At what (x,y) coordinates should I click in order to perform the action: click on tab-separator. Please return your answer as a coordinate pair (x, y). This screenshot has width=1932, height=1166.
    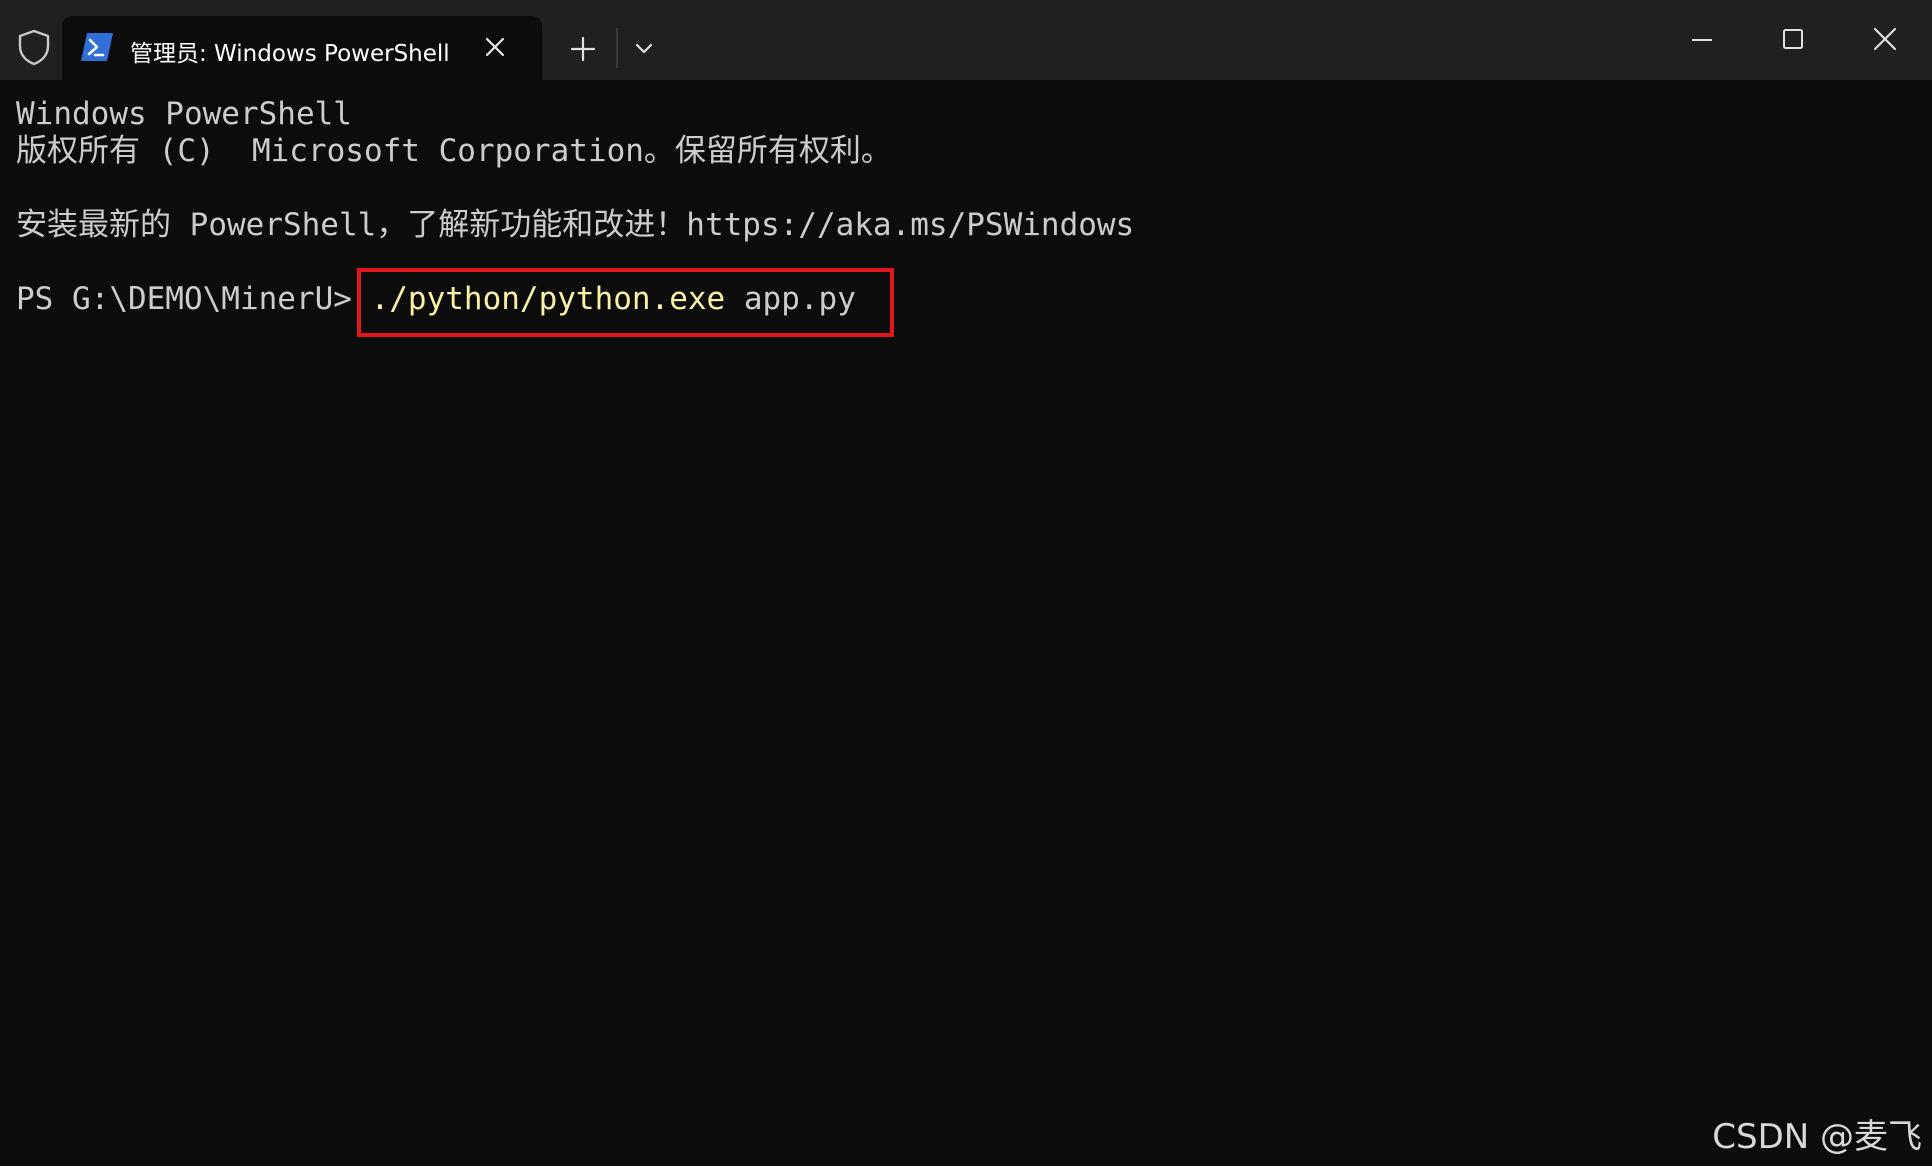
    Looking at the image, I should click on (617, 48).